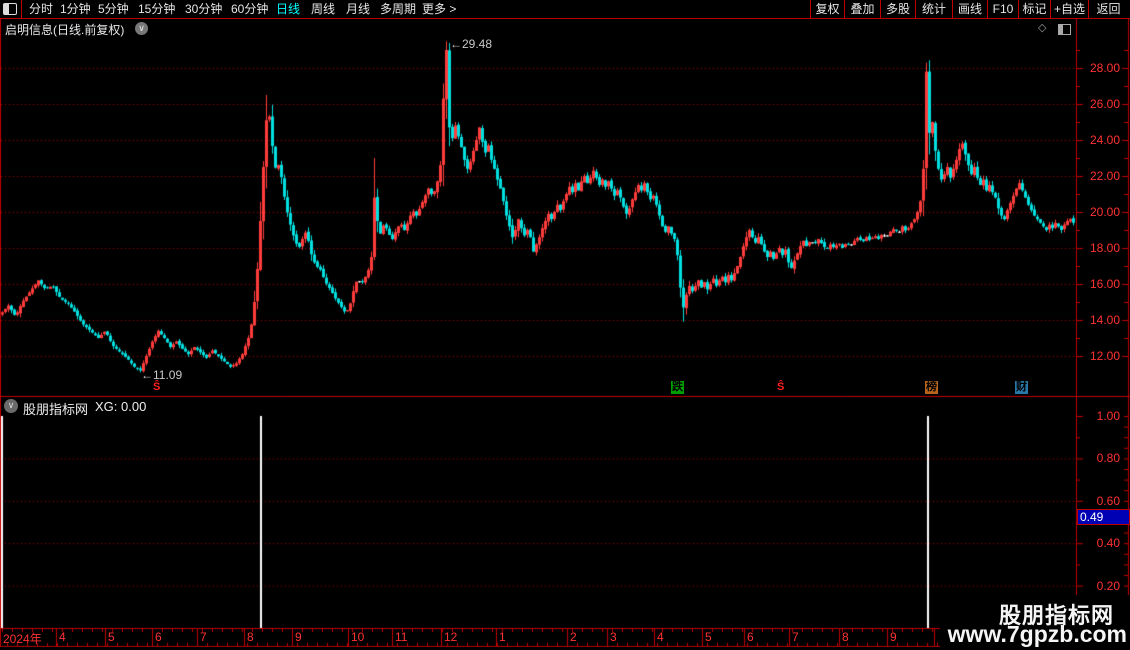 The height and width of the screenshot is (650, 1130). I want to click on price-annotation: ←29.48, so click(471, 44).